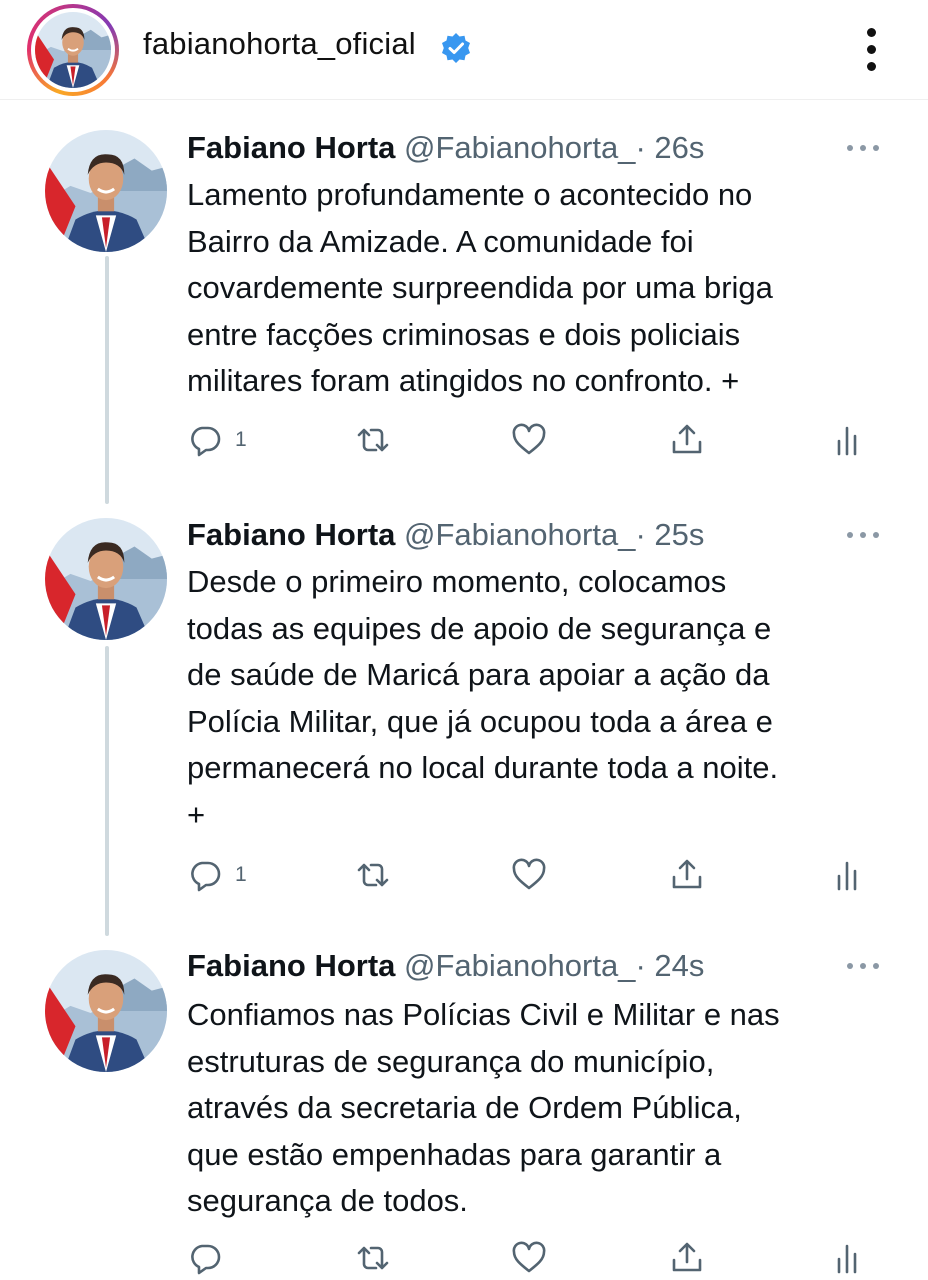  I want to click on tweet-timestamp: · 25s, so click(669, 534).